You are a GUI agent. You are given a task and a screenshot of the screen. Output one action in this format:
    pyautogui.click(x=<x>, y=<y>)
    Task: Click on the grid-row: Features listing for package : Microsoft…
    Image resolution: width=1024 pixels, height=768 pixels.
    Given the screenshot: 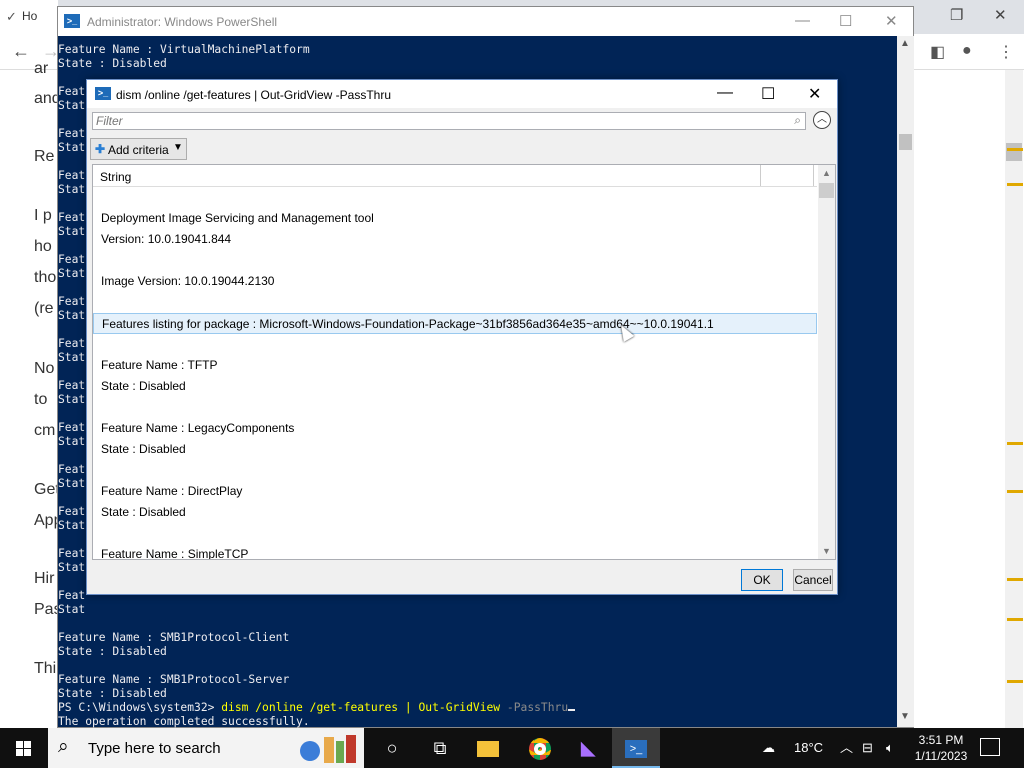 What is the action you would take?
    pyautogui.click(x=455, y=323)
    